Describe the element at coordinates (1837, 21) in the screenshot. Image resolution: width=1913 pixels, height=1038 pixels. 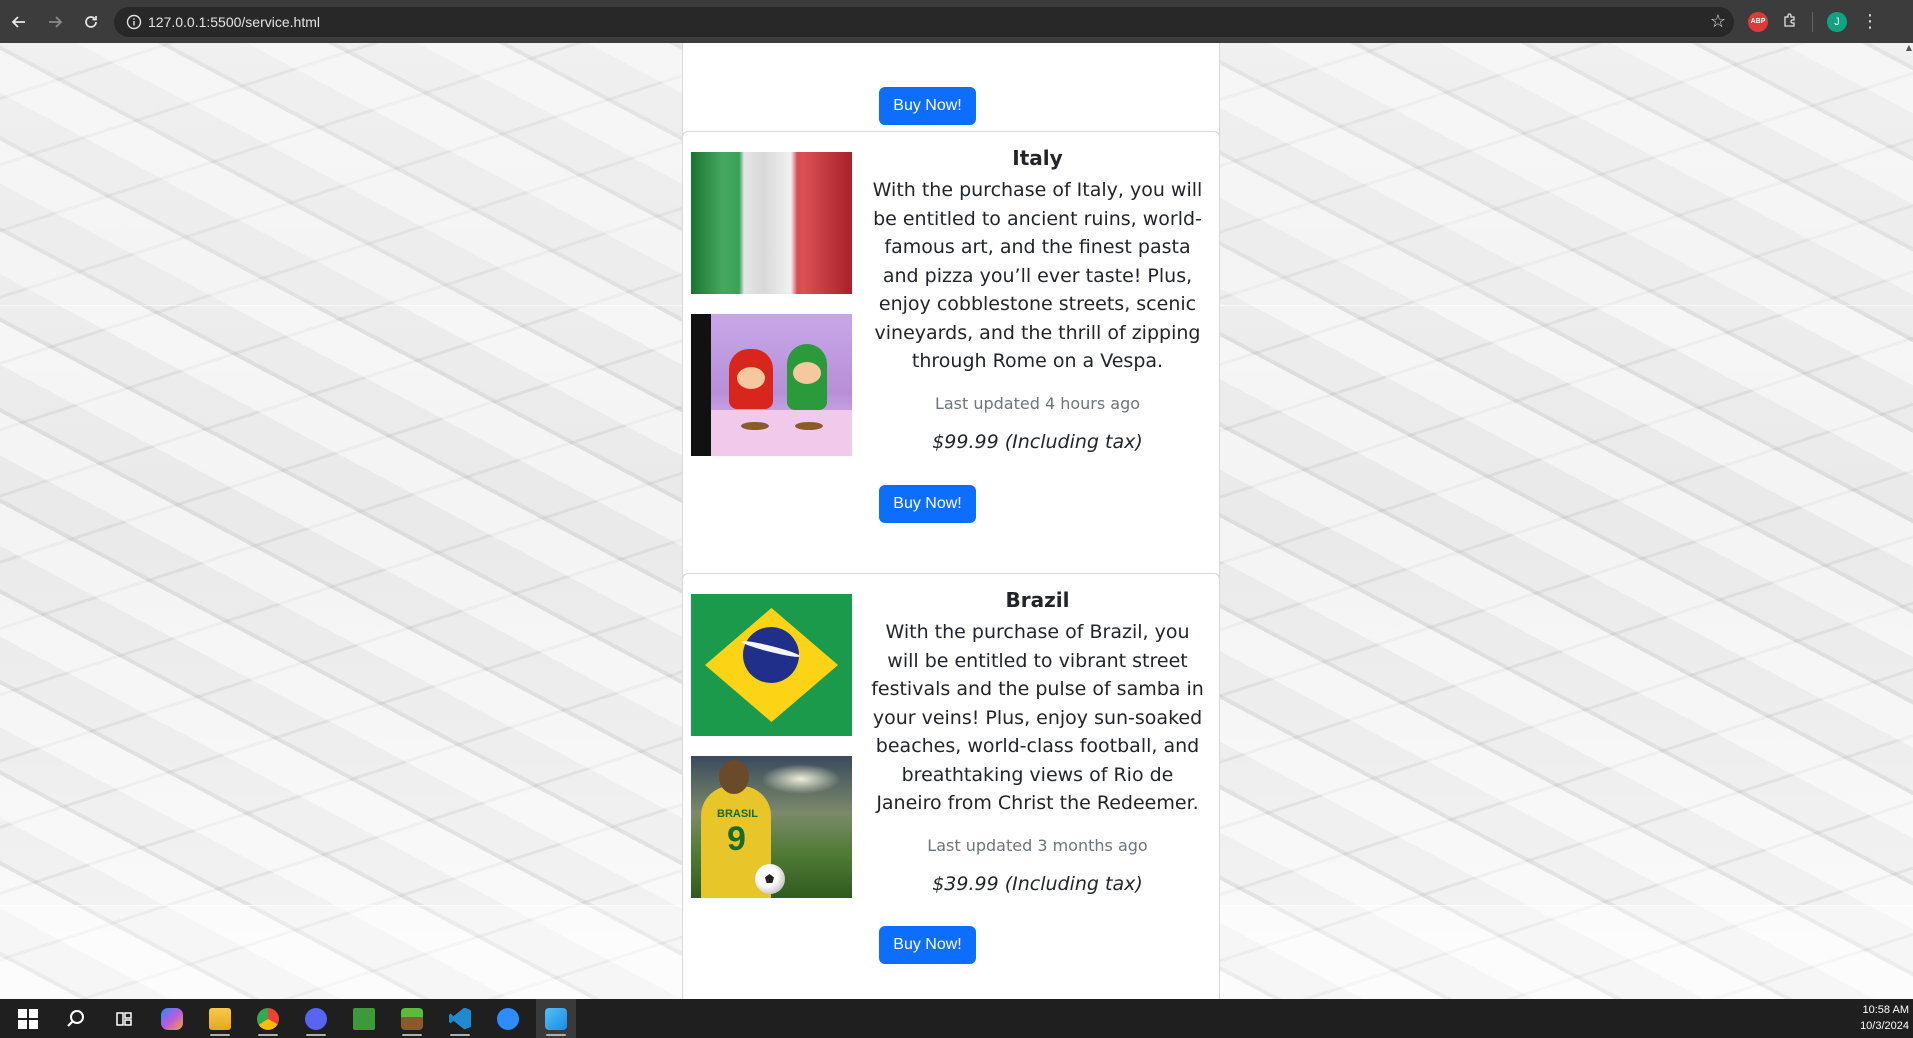
I see `profile-avatar: J` at that location.